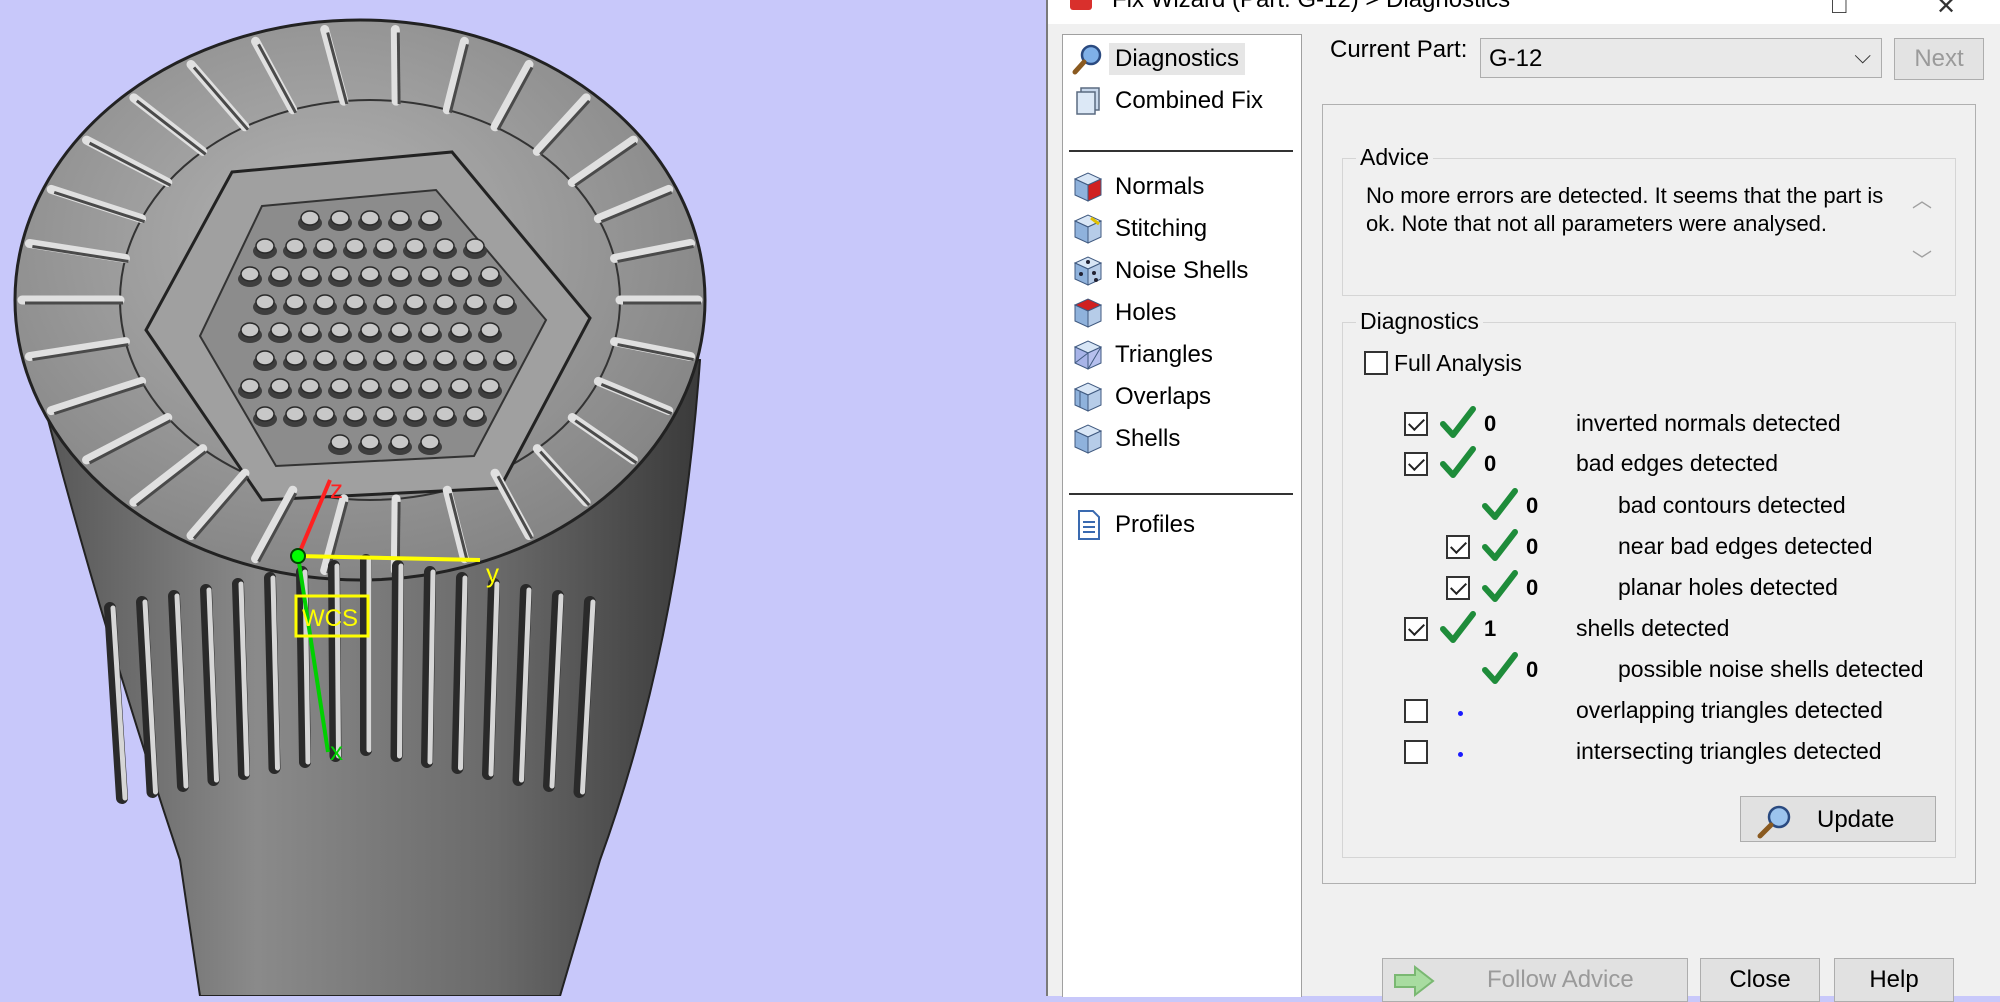 The height and width of the screenshot is (1002, 2000). Describe the element at coordinates (492, 573) in the screenshot. I see `axis-y-label: y` at that location.